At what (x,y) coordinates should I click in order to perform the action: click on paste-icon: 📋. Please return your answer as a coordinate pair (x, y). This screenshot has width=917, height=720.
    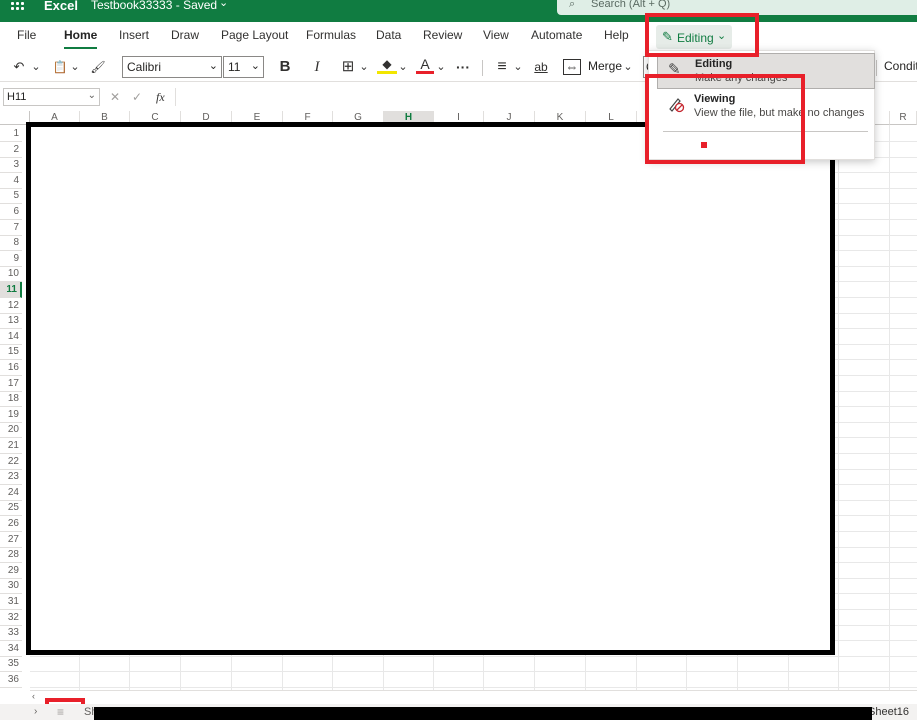
    Looking at the image, I should click on (60, 67).